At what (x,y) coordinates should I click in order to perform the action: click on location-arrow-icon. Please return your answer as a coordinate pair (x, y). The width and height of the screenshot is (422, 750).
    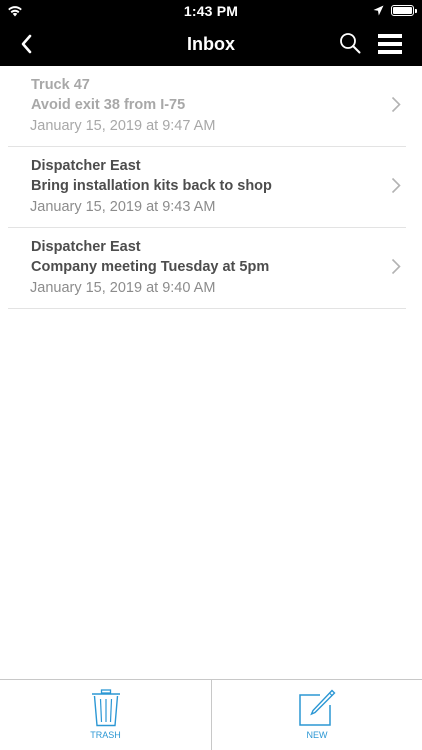
    Looking at the image, I should click on (378, 10).